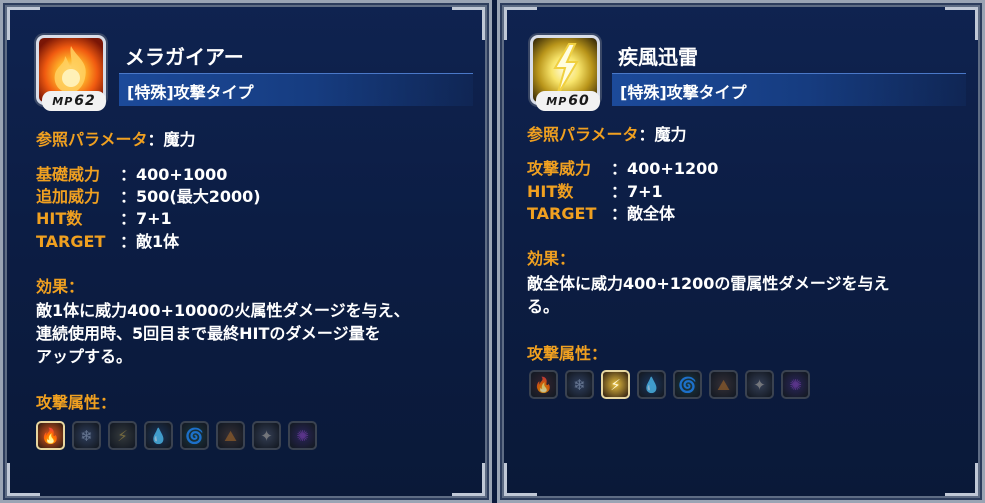 The width and height of the screenshot is (985, 503). Describe the element at coordinates (601, 213) in the screenshot. I see `stat-row: TARGET ：敵全体` at that location.